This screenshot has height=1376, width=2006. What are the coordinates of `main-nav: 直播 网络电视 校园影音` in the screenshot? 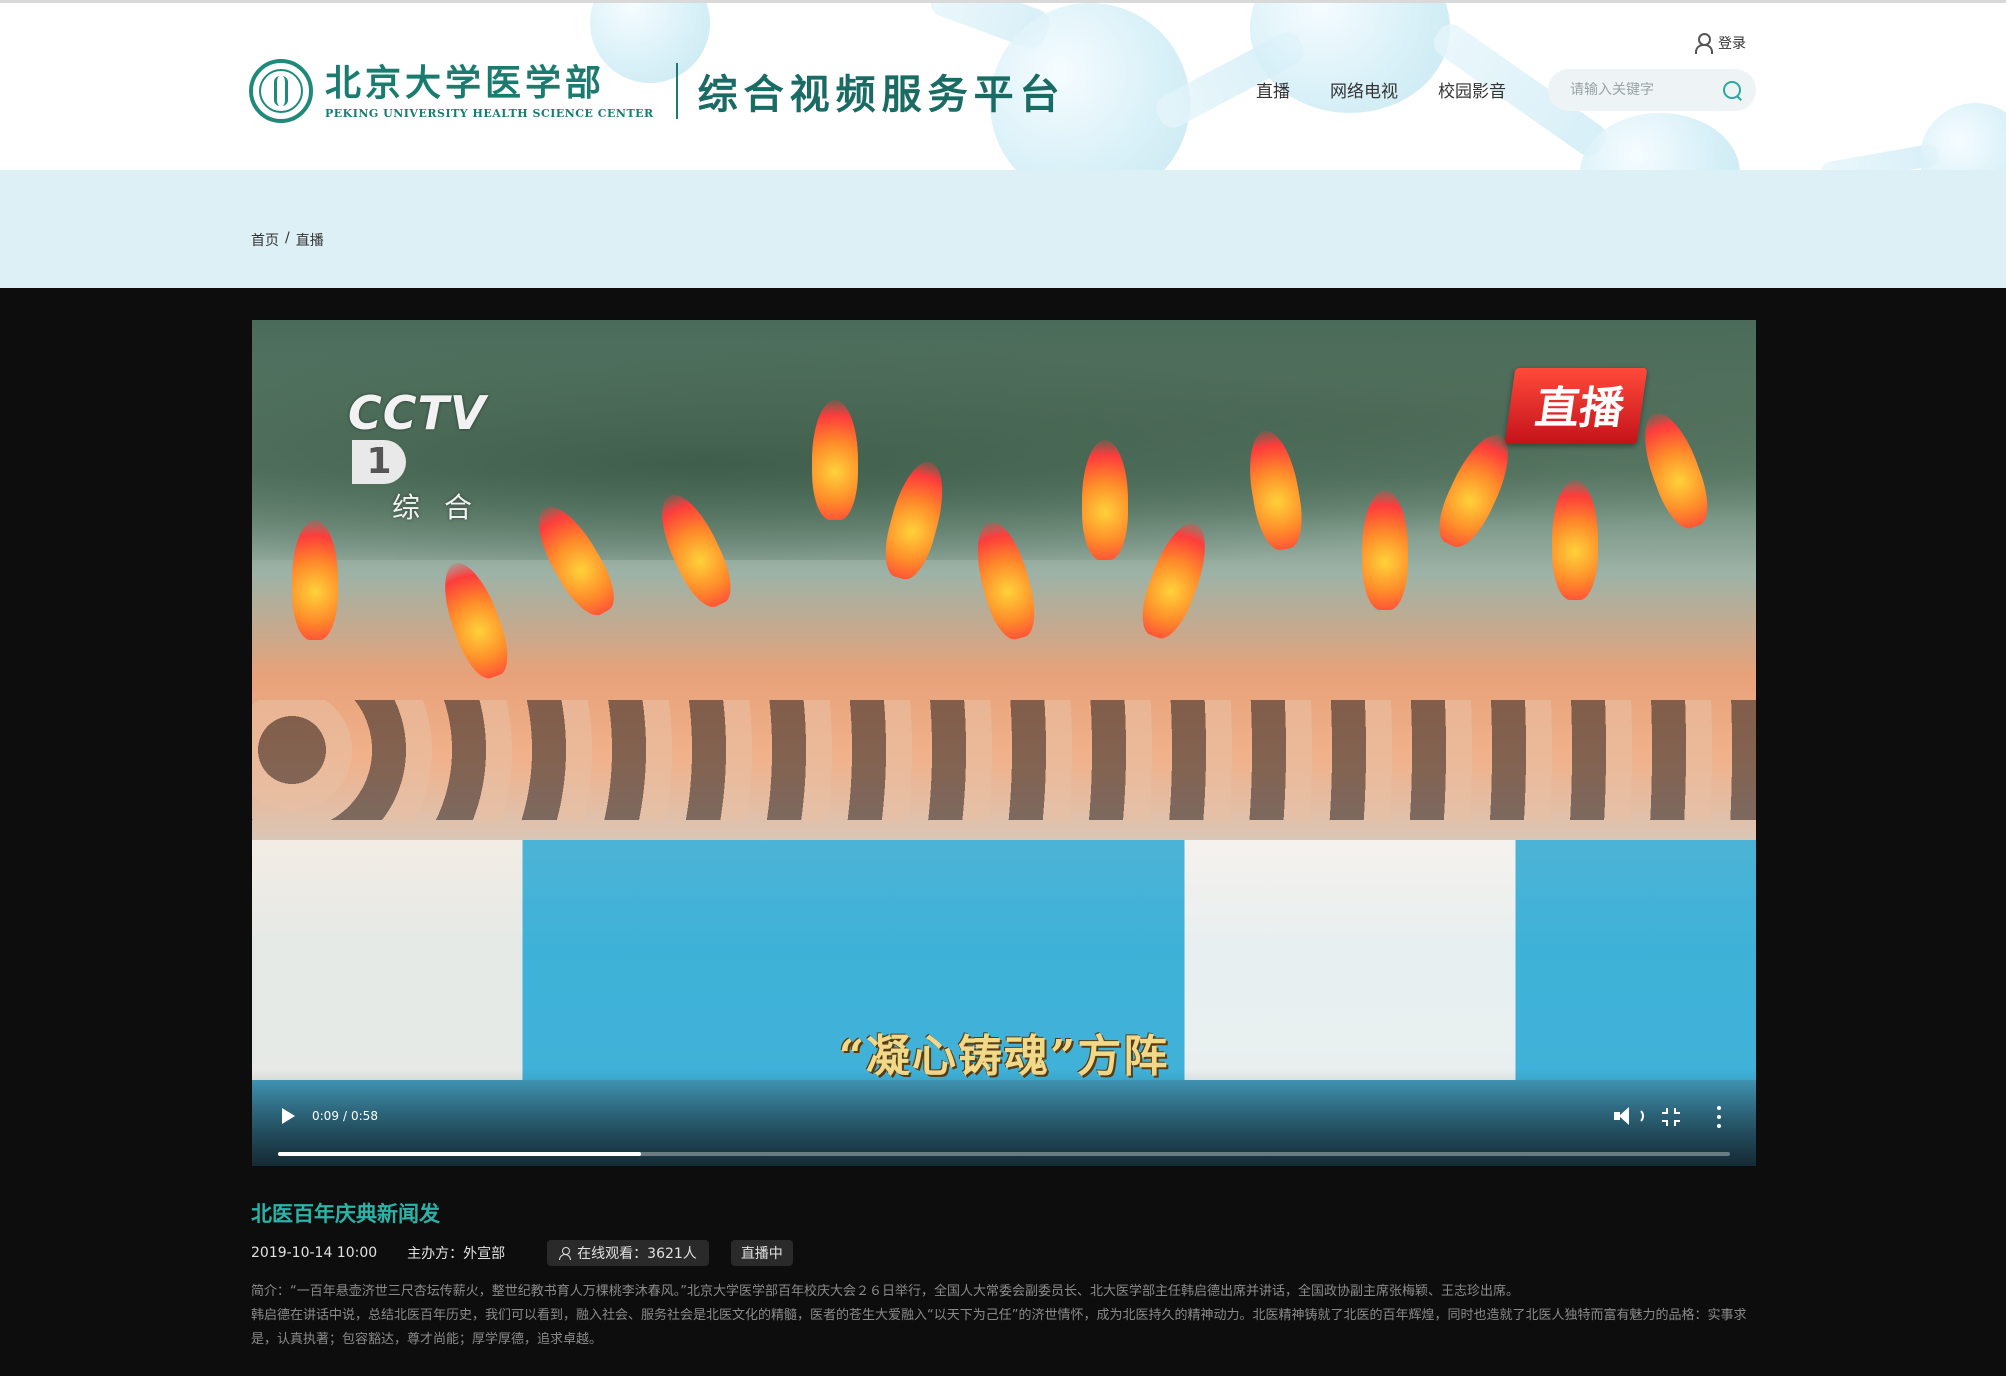 It's located at (1381, 89).